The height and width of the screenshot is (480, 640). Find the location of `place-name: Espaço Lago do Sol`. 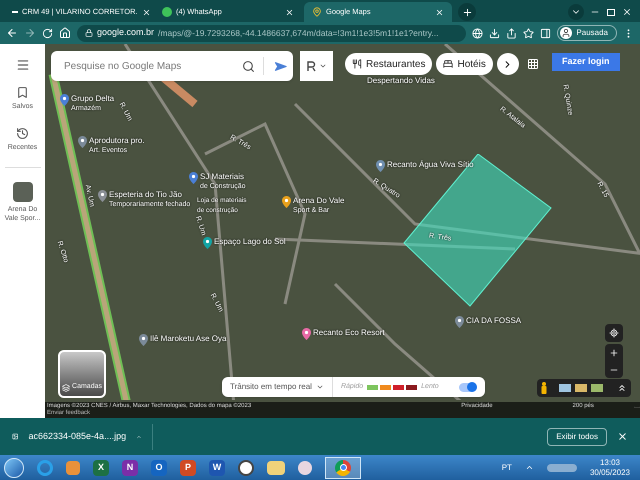

place-name: Espaço Lago do Sol is located at coordinates (250, 242).